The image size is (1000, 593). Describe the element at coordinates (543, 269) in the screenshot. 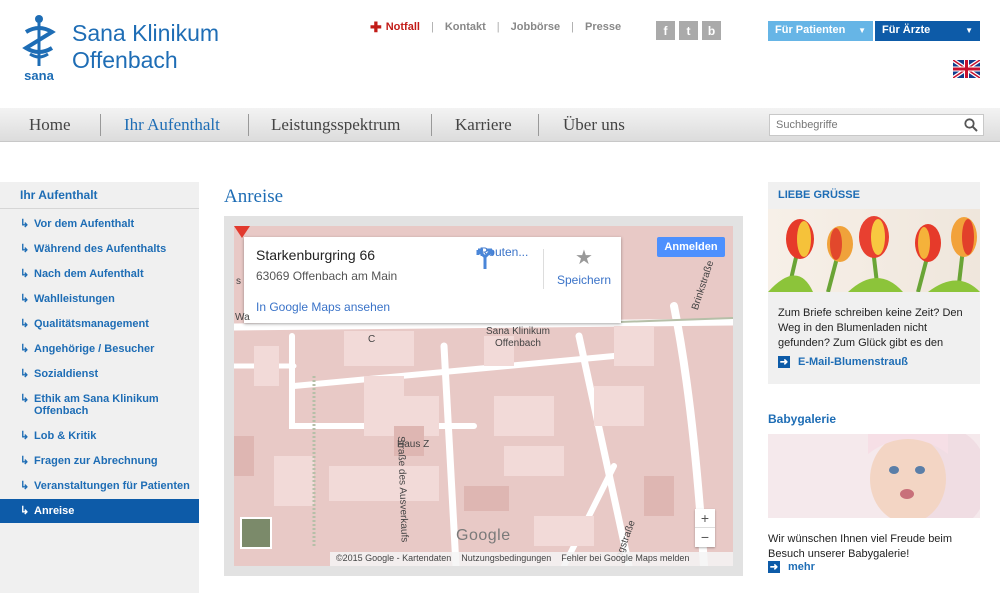

I see `divider` at that location.